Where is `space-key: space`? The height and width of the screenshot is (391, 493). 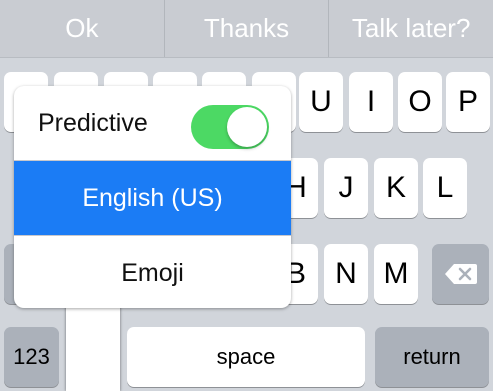
space-key: space is located at coordinates (246, 357).